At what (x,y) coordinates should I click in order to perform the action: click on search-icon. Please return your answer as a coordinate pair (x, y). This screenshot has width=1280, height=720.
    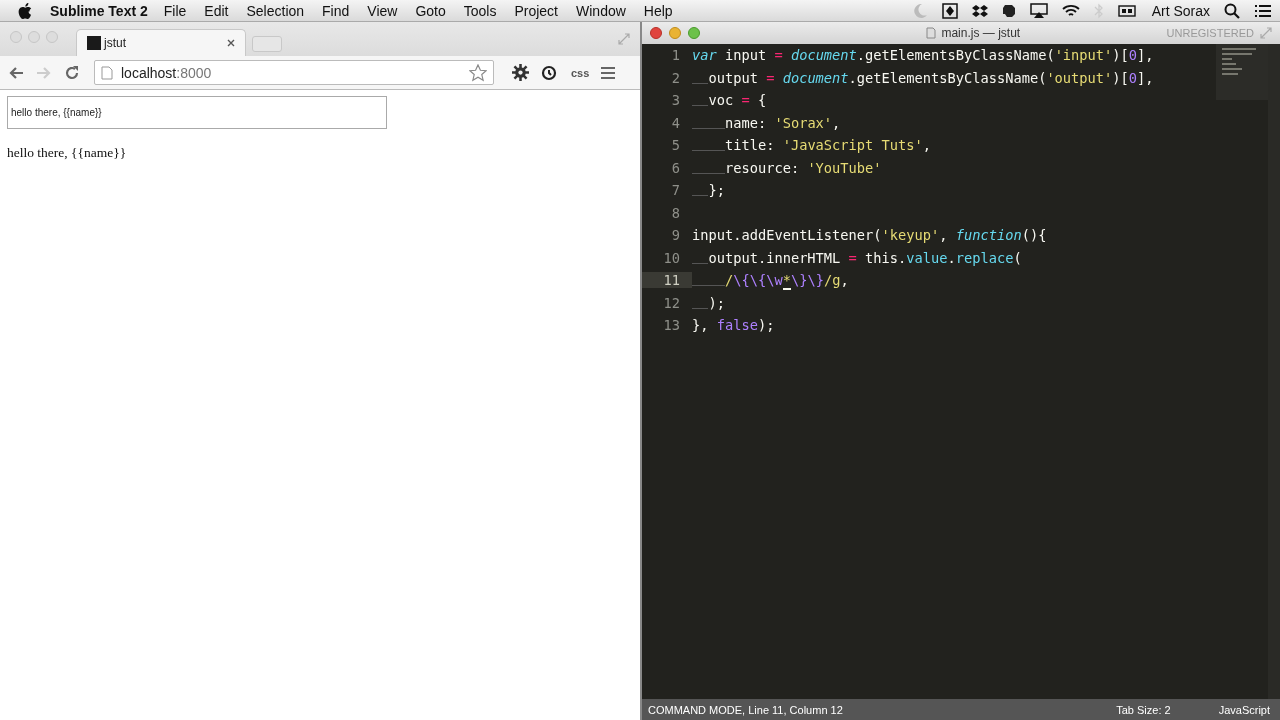
    Looking at the image, I should click on (1232, 10).